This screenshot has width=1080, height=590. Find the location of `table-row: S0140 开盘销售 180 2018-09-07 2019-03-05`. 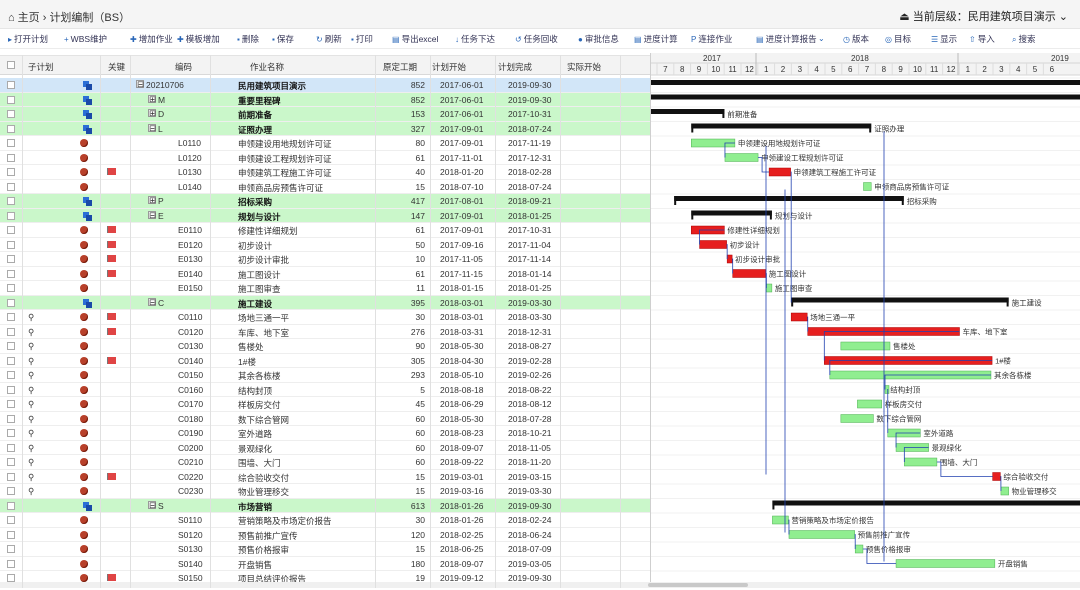

table-row: S0140 开盘销售 180 2018-09-07 2019-03-05 is located at coordinates (325, 564).